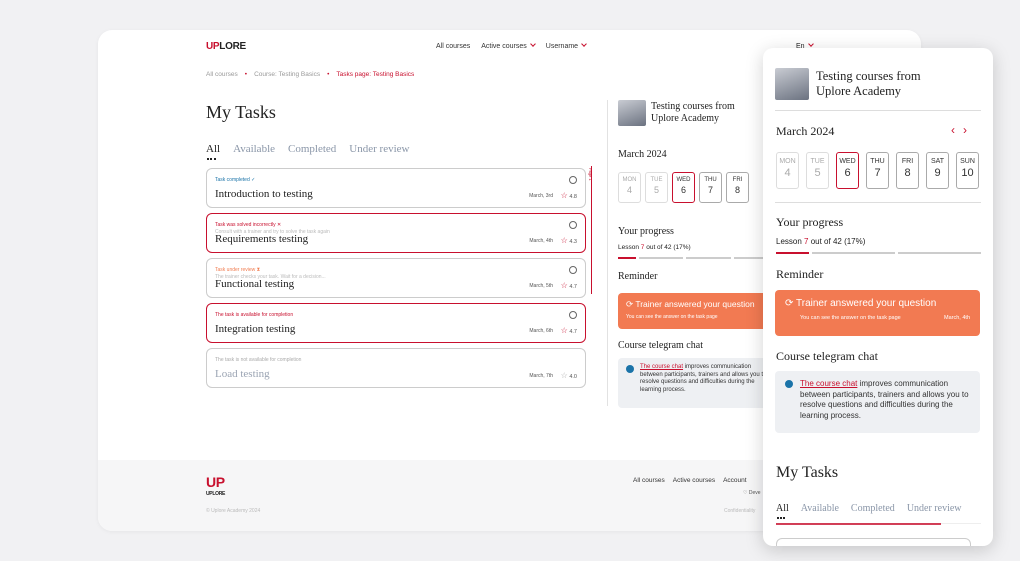 The image size is (1020, 561). What do you see at coordinates (287, 74) in the screenshot?
I see `crumb-course: Course: Testing Basics` at bounding box center [287, 74].